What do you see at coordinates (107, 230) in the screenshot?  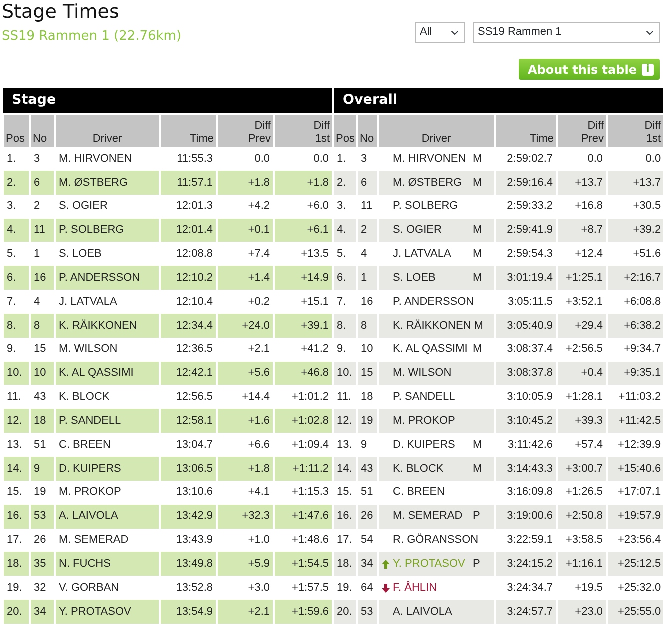 I see `table-cell: P. SOLBERG` at bounding box center [107, 230].